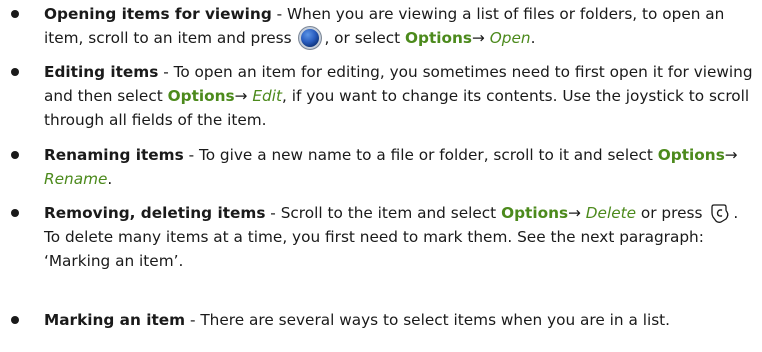 The height and width of the screenshot is (352, 762). I want to click on command-delete: Delete, so click(611, 213).